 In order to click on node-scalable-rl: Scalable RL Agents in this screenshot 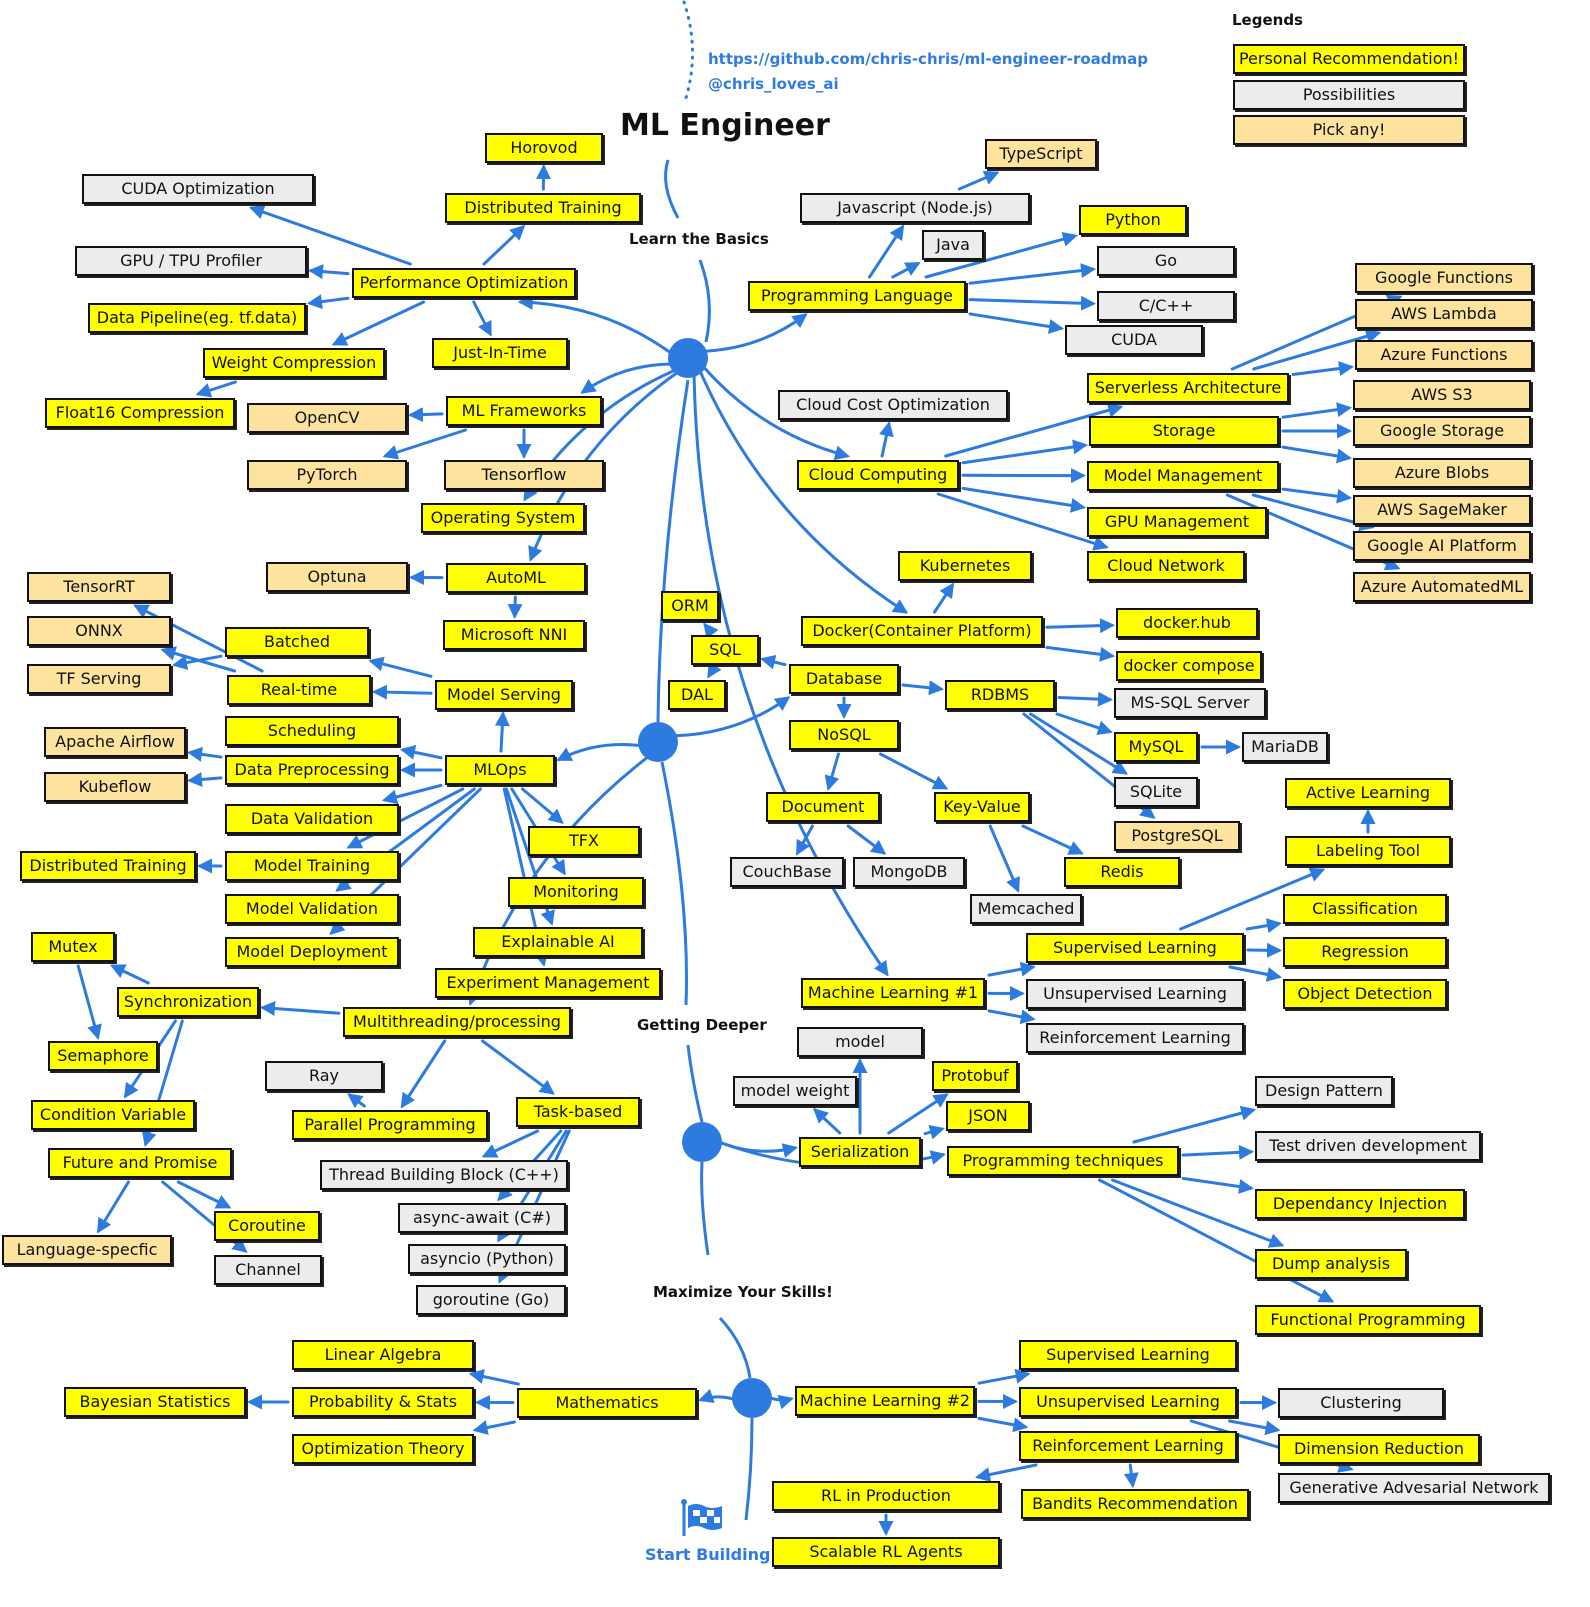, I will do `click(886, 1552)`.